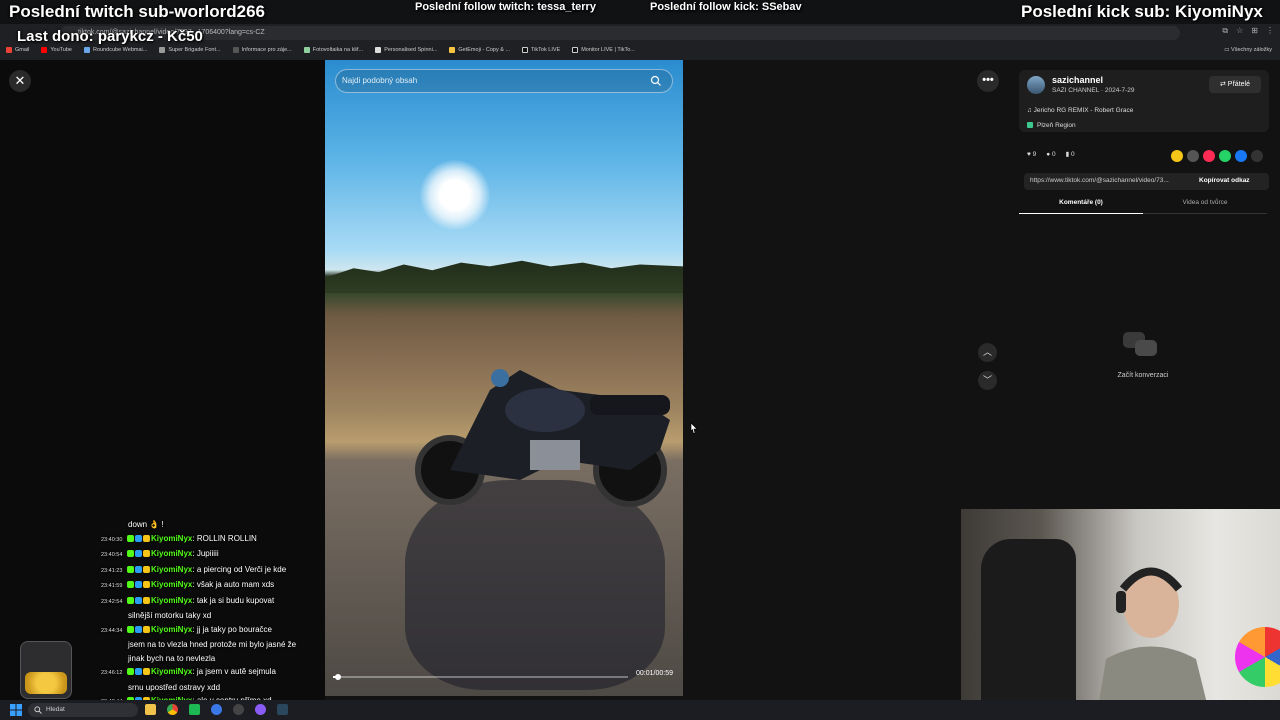 Image resolution: width=1280 pixels, height=720 pixels. What do you see at coordinates (1028, 629) in the screenshot?
I see `cam-motorcycle` at bounding box center [1028, 629].